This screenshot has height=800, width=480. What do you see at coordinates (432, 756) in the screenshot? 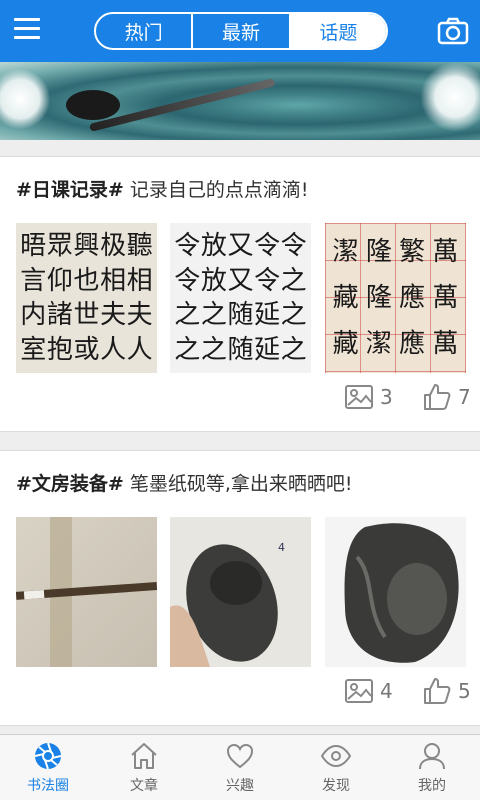
I see `person-icon` at bounding box center [432, 756].